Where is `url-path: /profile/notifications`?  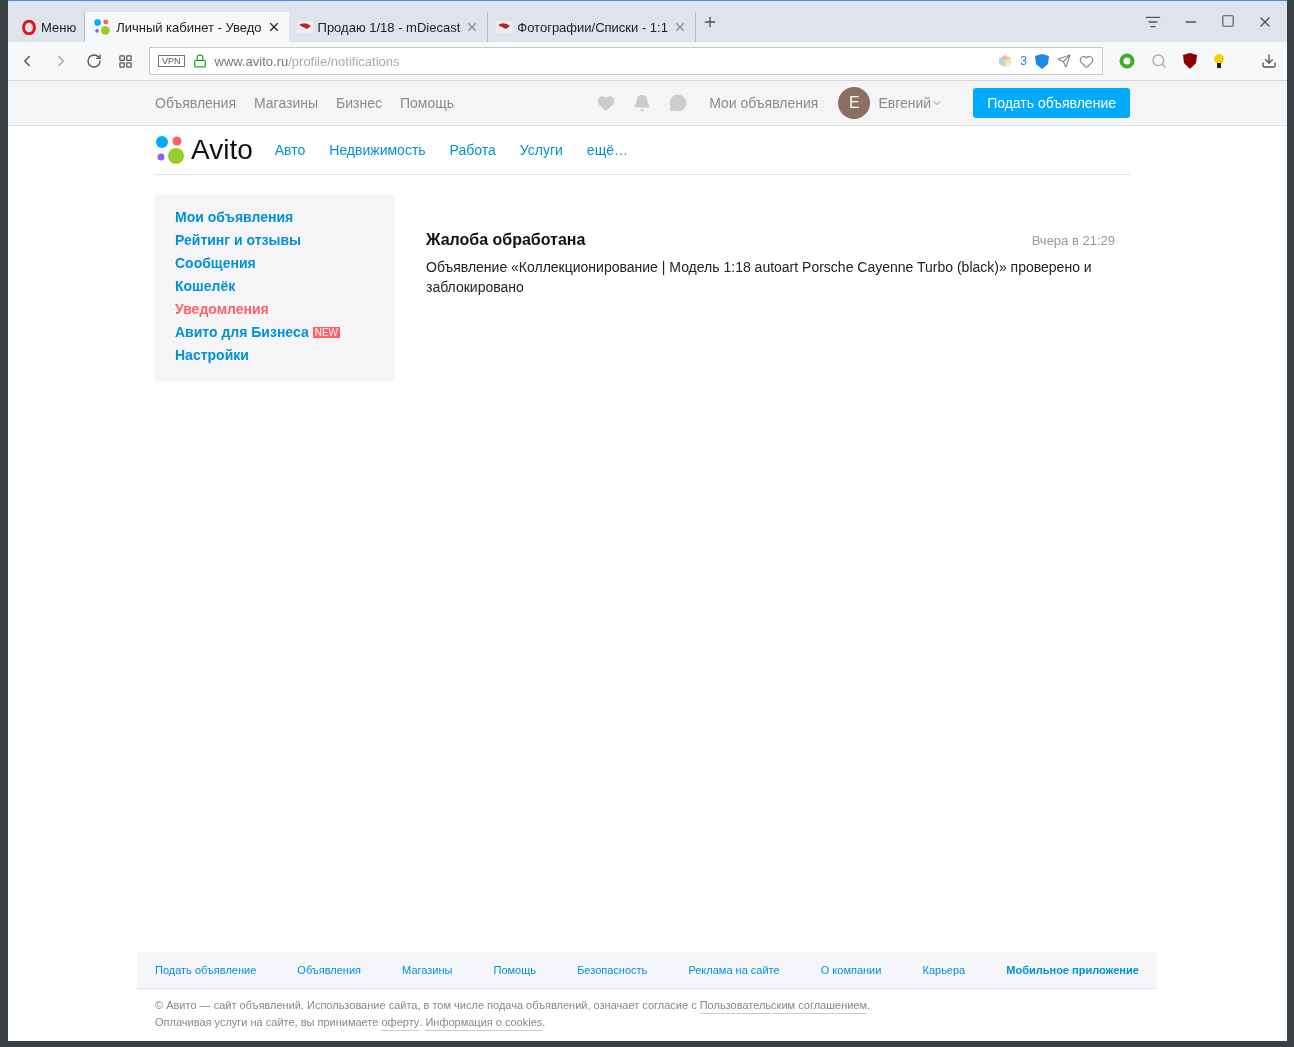
url-path: /profile/notifications is located at coordinates (344, 61).